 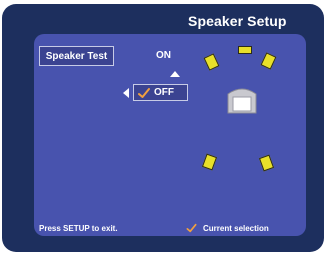 What do you see at coordinates (245, 50) in the screenshot?
I see `center-speaker-icon` at bounding box center [245, 50].